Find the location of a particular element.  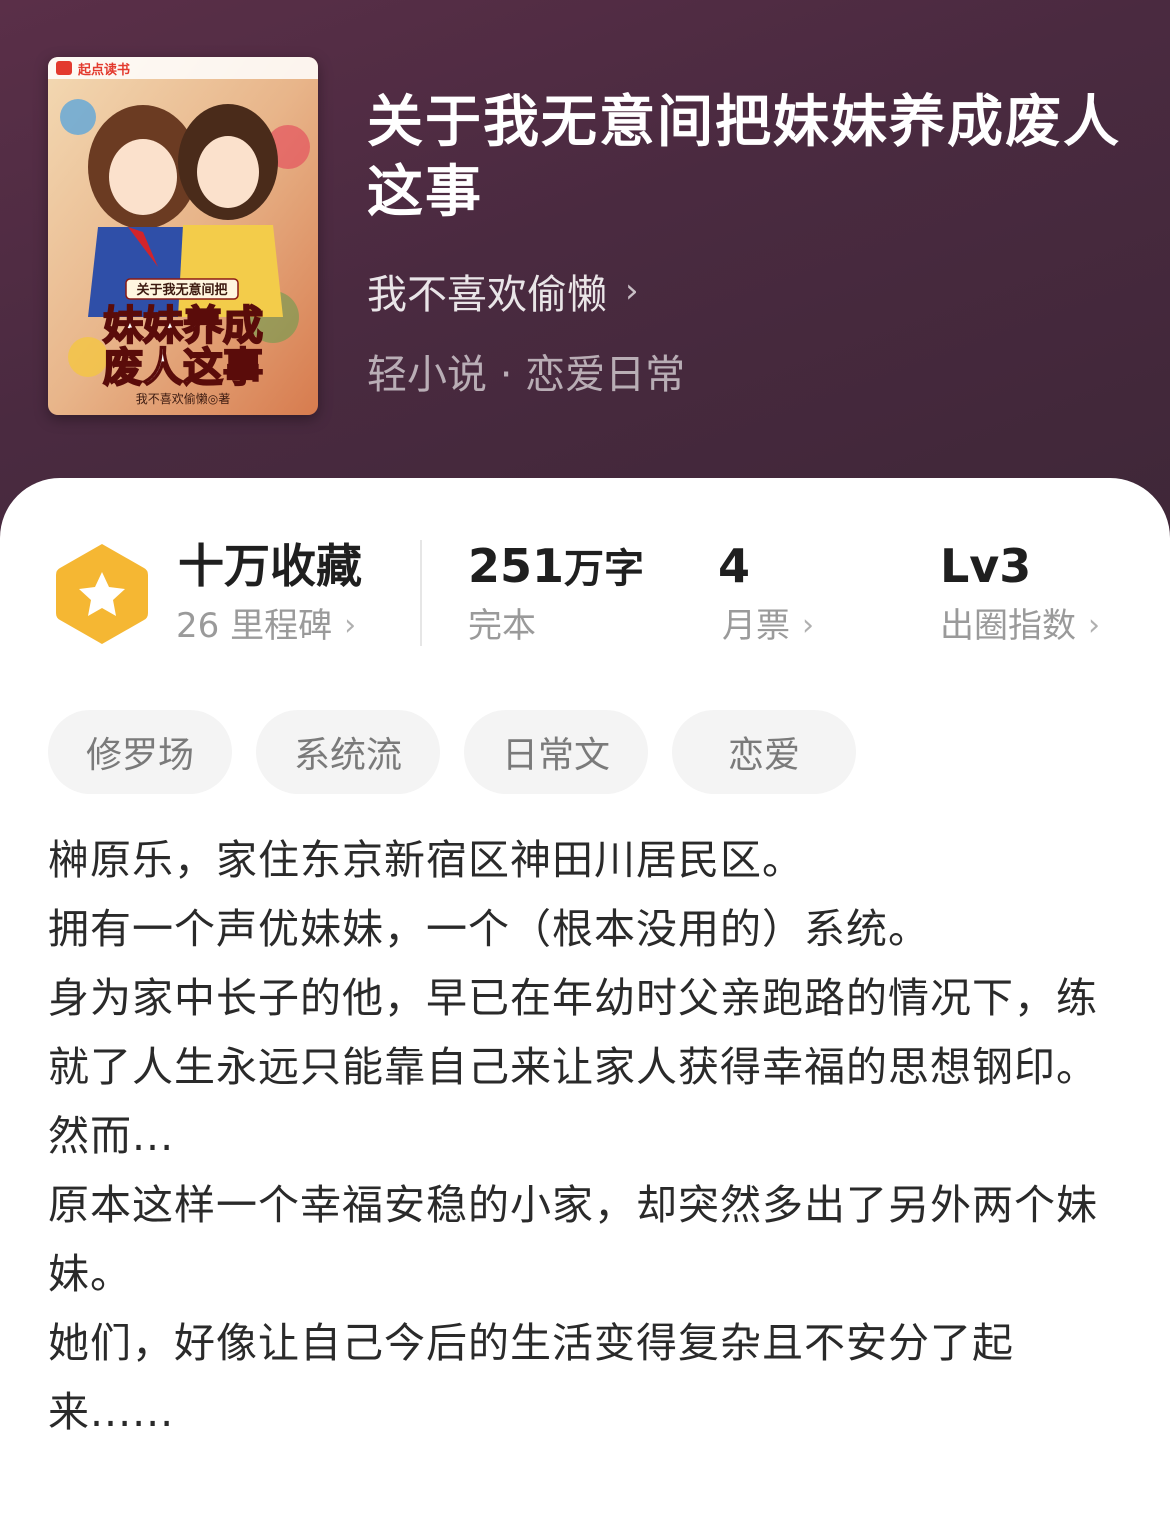

cover-author-credit: 我不喜欢偷懒◎著 is located at coordinates (183, 398).